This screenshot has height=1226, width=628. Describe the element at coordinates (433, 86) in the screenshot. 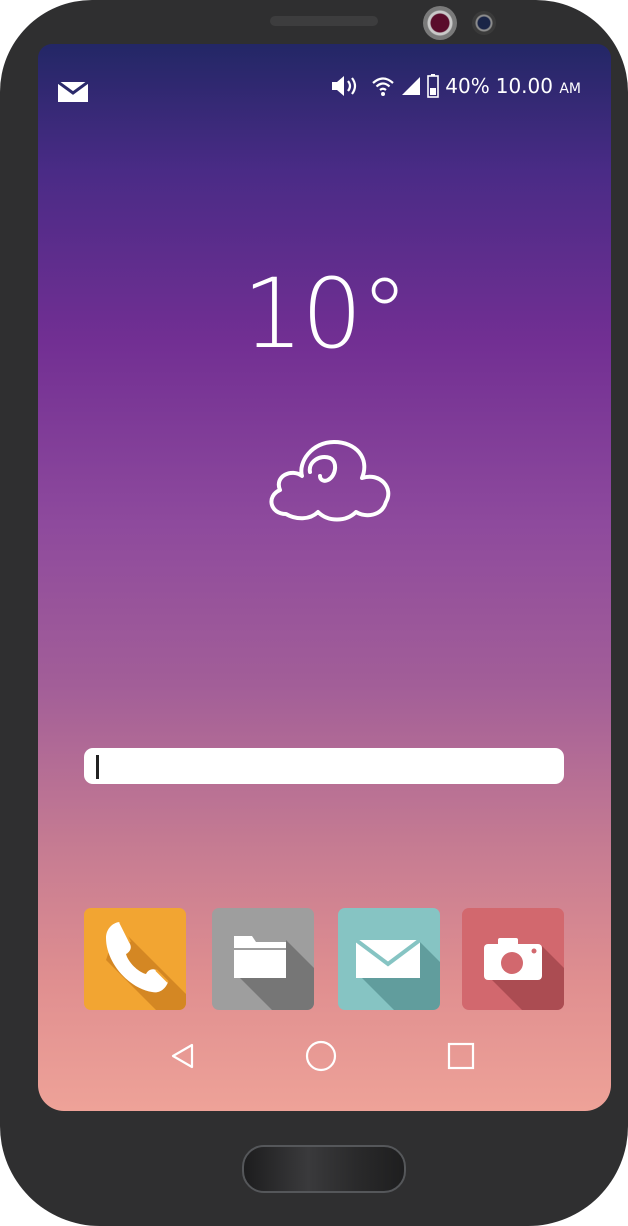

I see `battery-icon` at that location.